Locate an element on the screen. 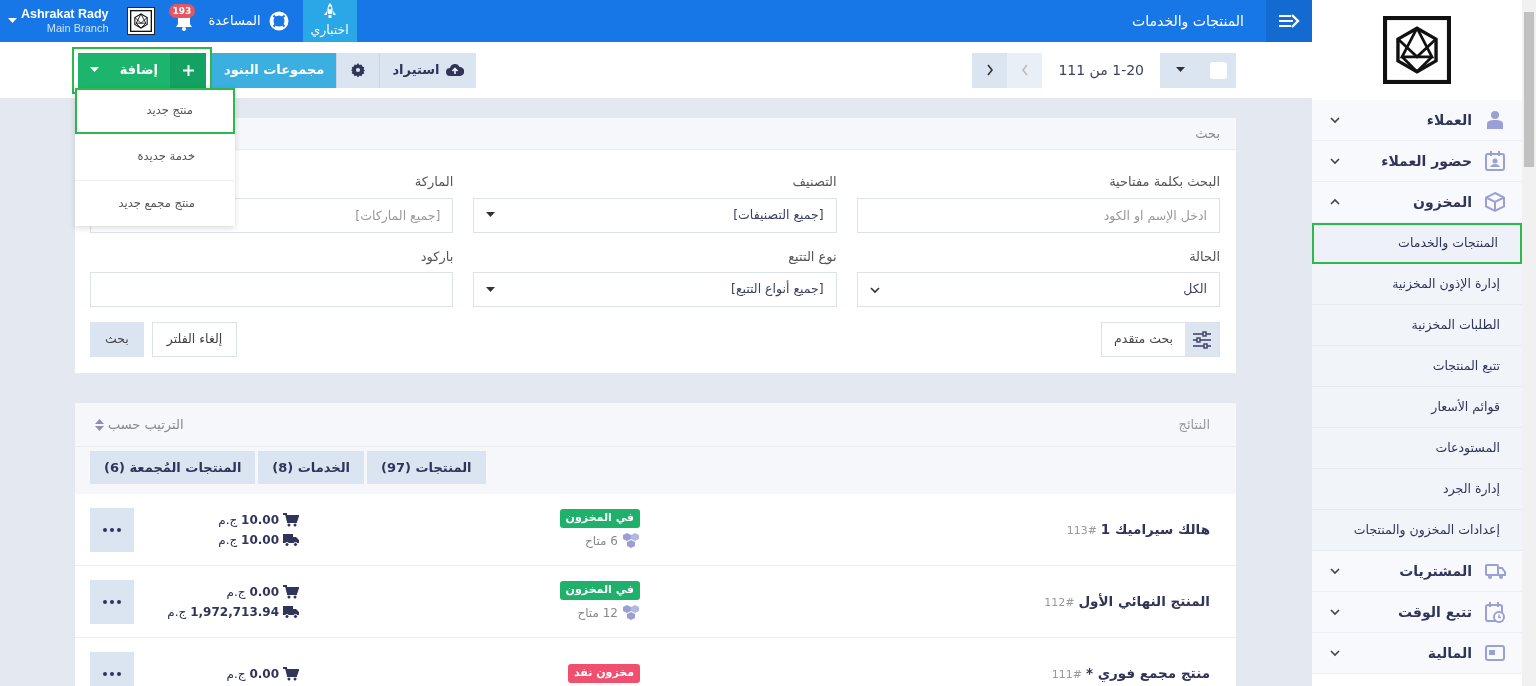  sidebar-item: المشتريات is located at coordinates (1417, 571).